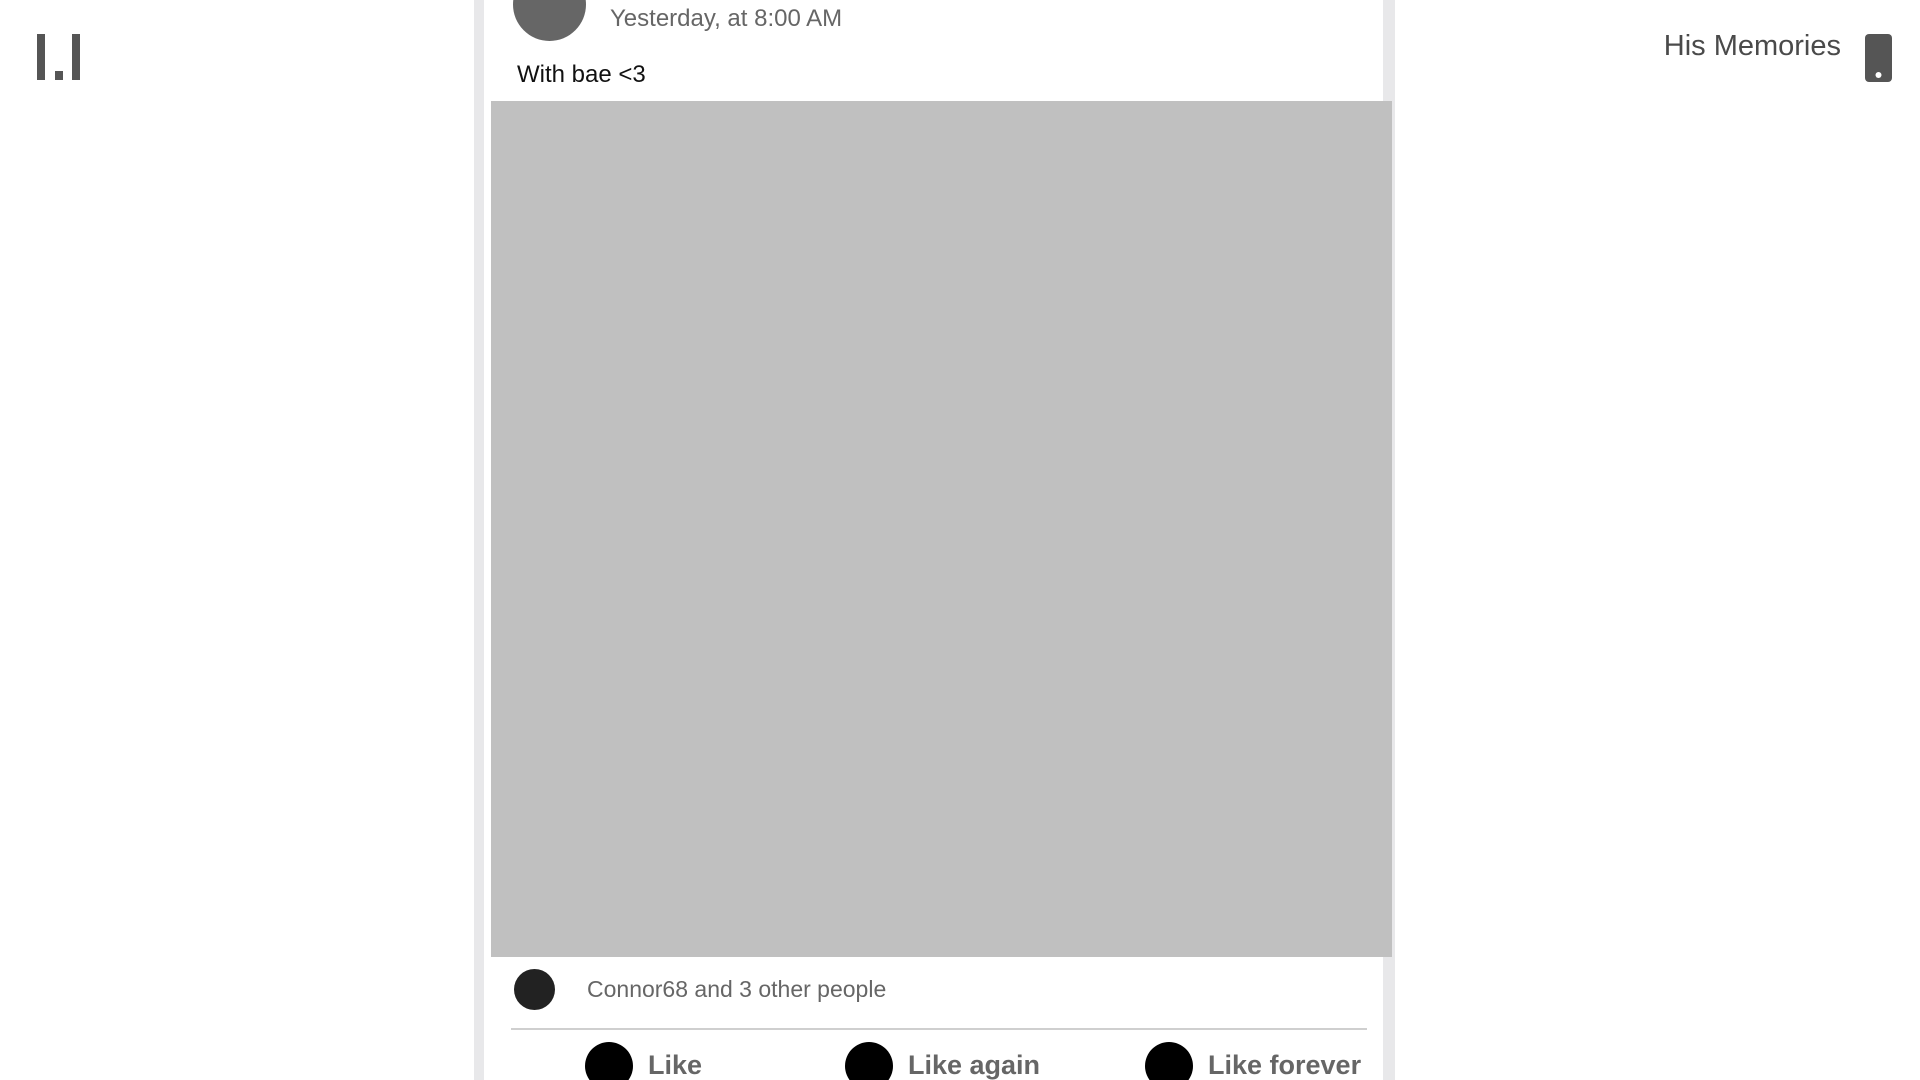 The image size is (1920, 1080). What do you see at coordinates (726, 18) in the screenshot?
I see `post-timestamp: Yesterday, at 8:00 AM` at bounding box center [726, 18].